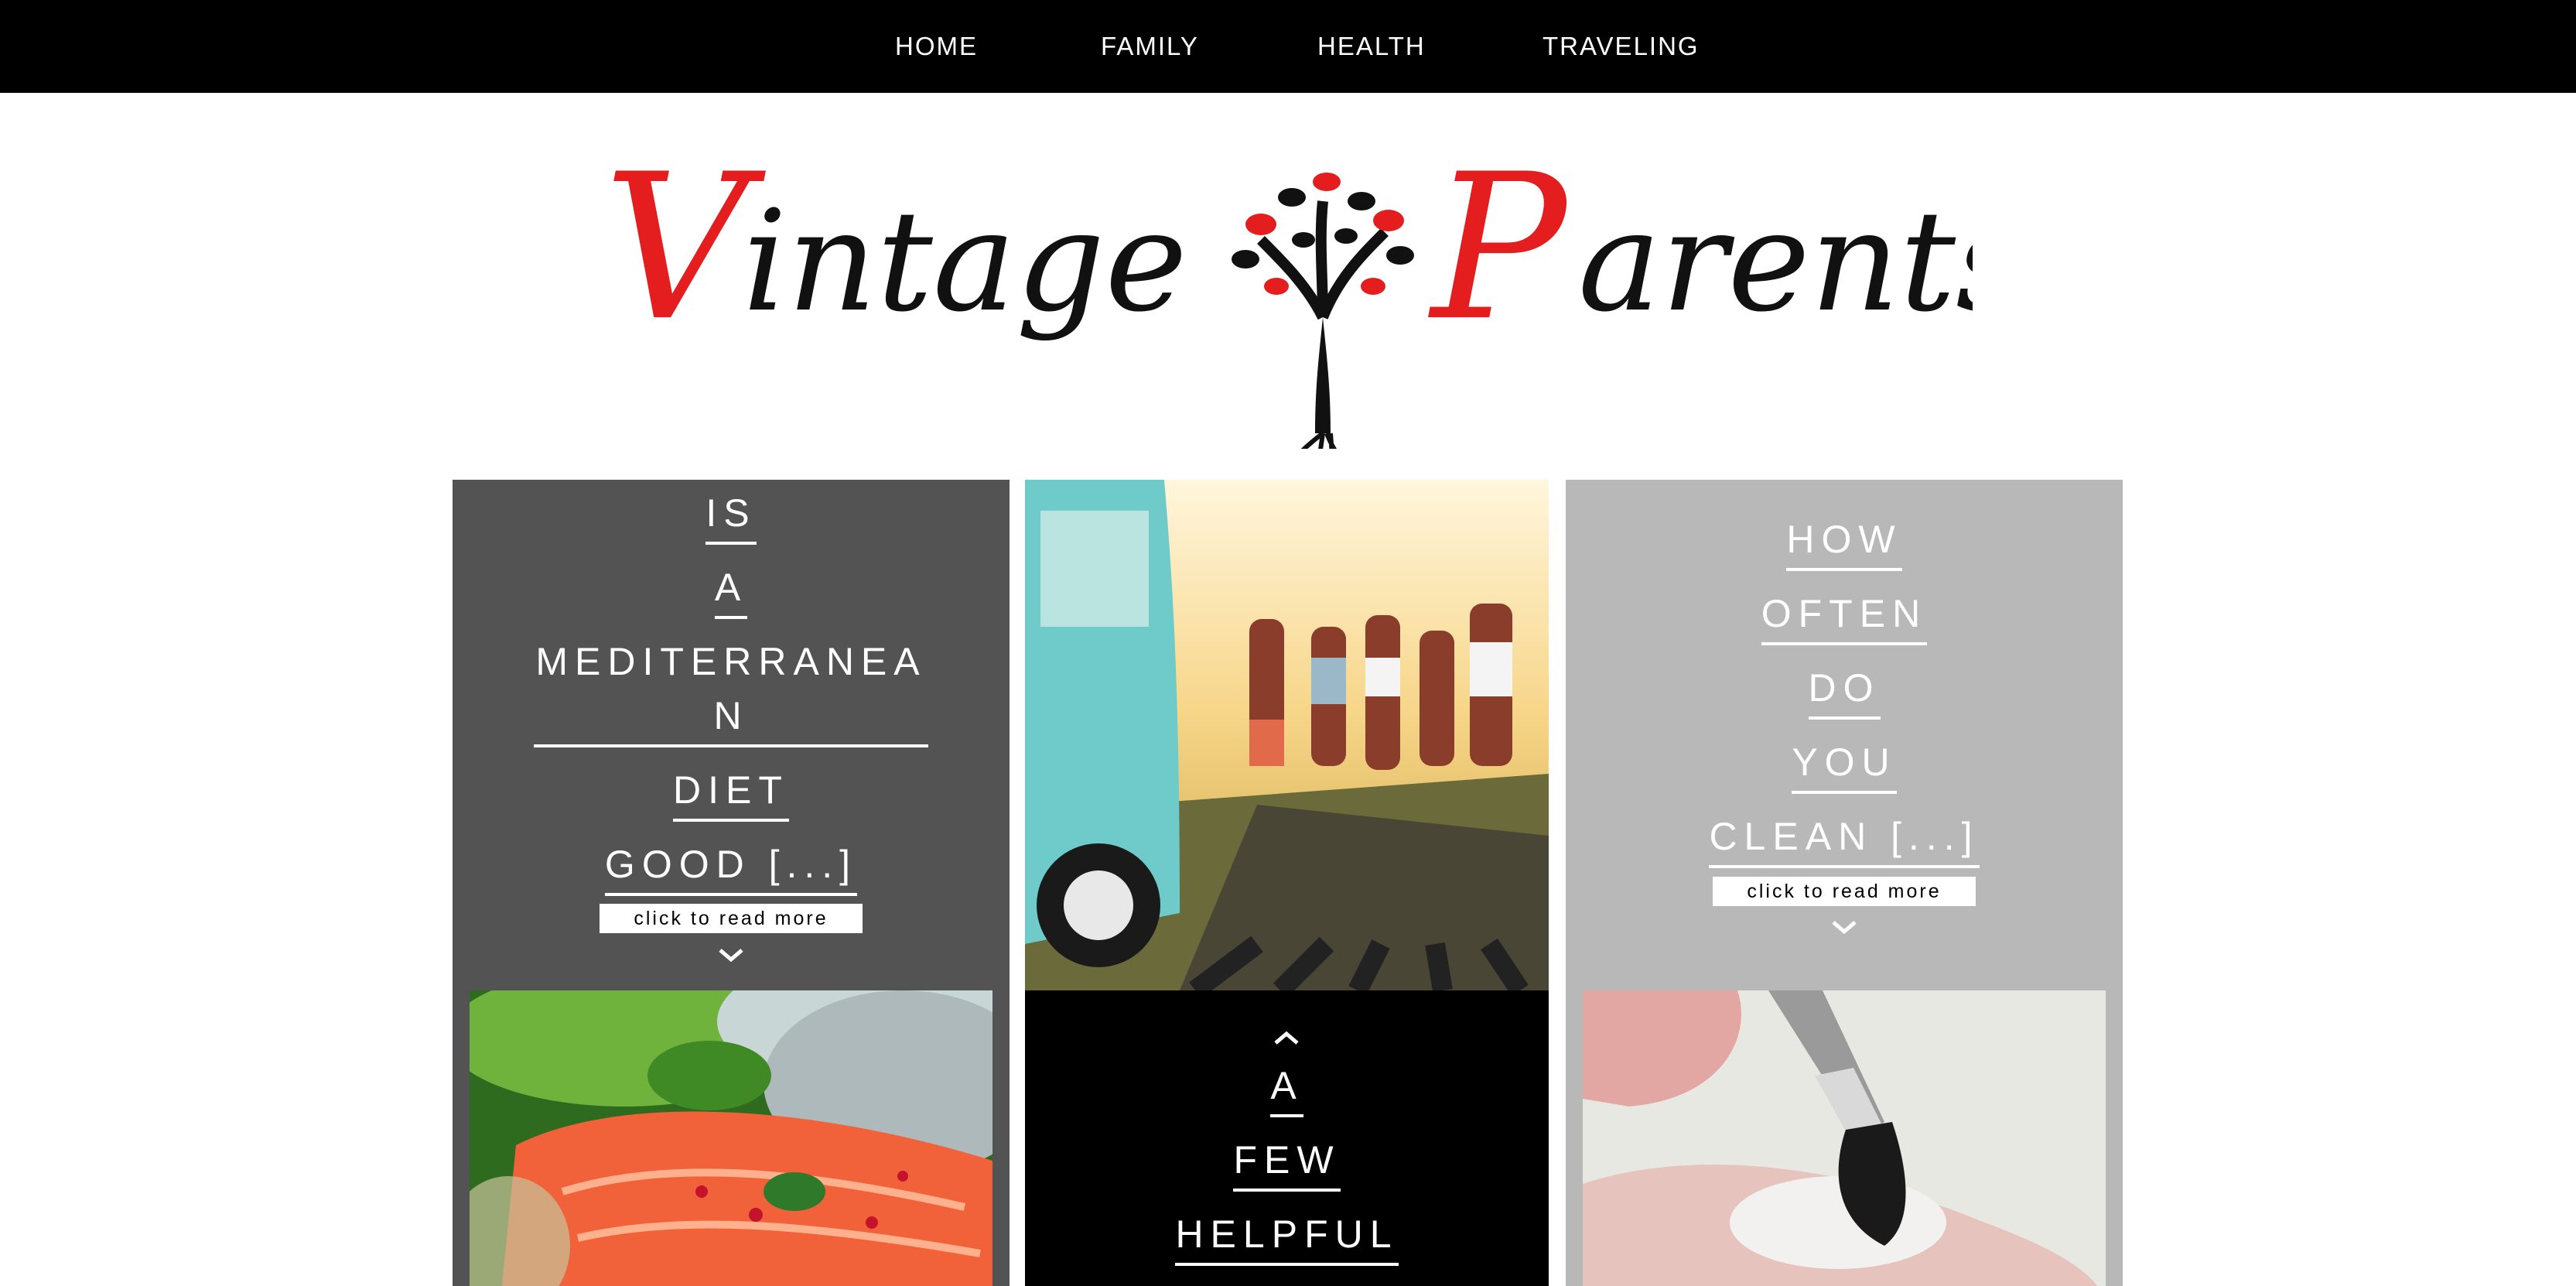 Image resolution: width=2576 pixels, height=1286 pixels. What do you see at coordinates (1499, 248) in the screenshot?
I see `logo-p-letter: P` at bounding box center [1499, 248].